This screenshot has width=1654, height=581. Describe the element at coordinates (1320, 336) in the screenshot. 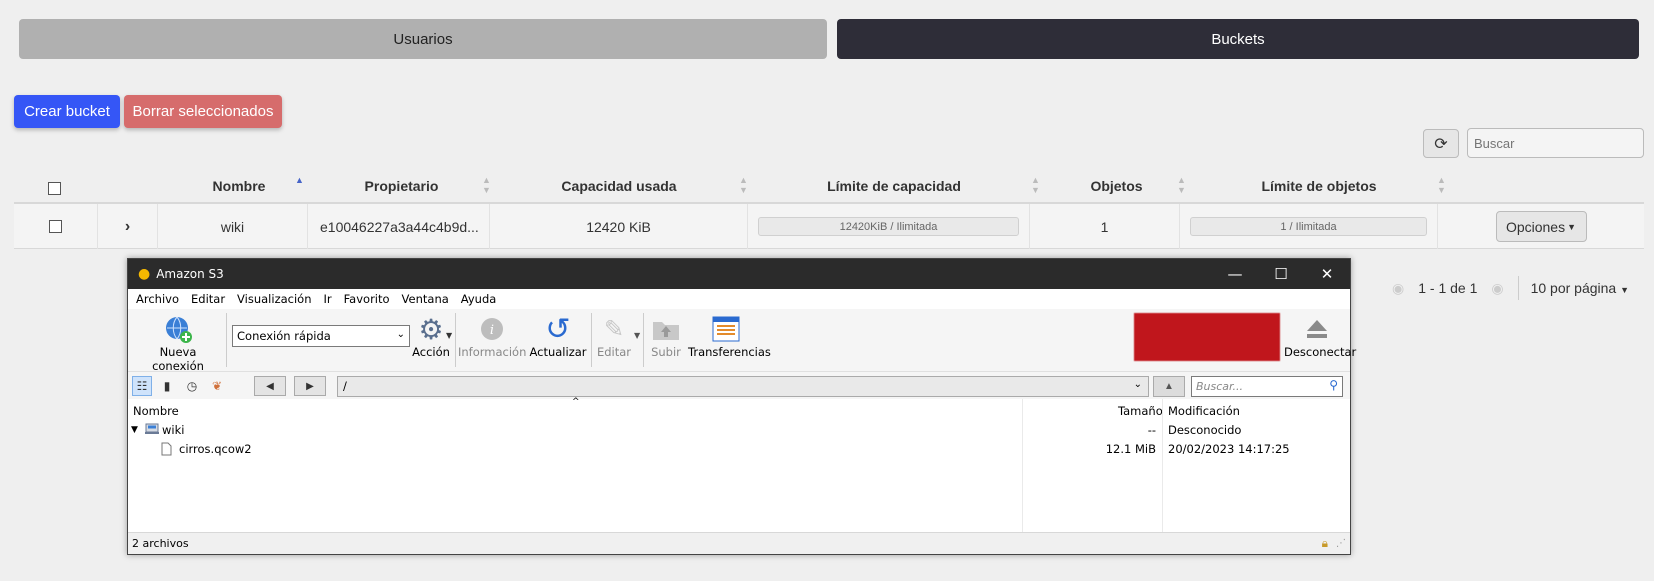

I see `disconnect-button: Desconectar` at that location.